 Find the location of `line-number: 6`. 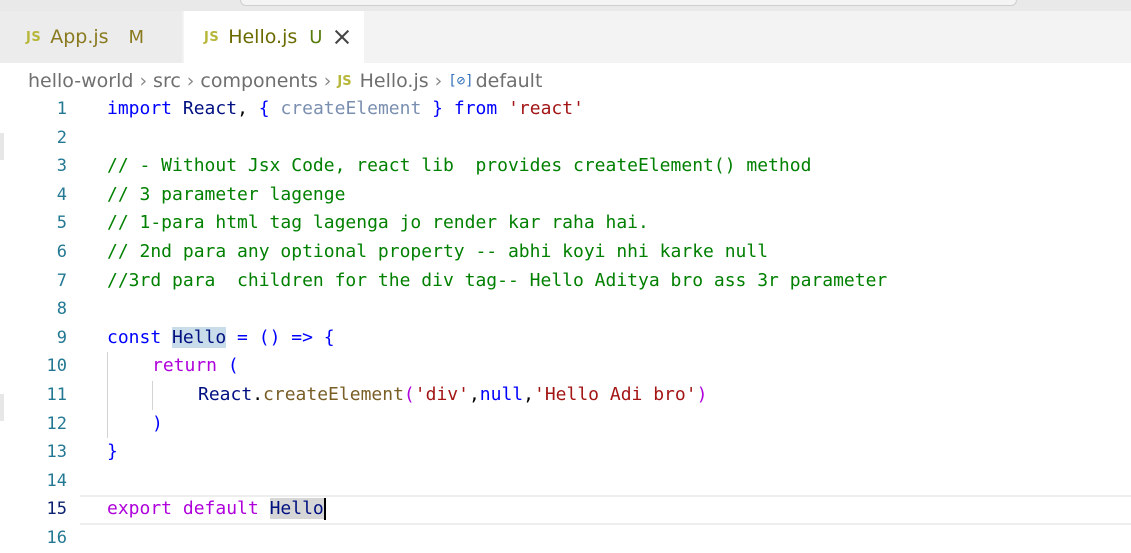

line-number: 6 is located at coordinates (61, 251).